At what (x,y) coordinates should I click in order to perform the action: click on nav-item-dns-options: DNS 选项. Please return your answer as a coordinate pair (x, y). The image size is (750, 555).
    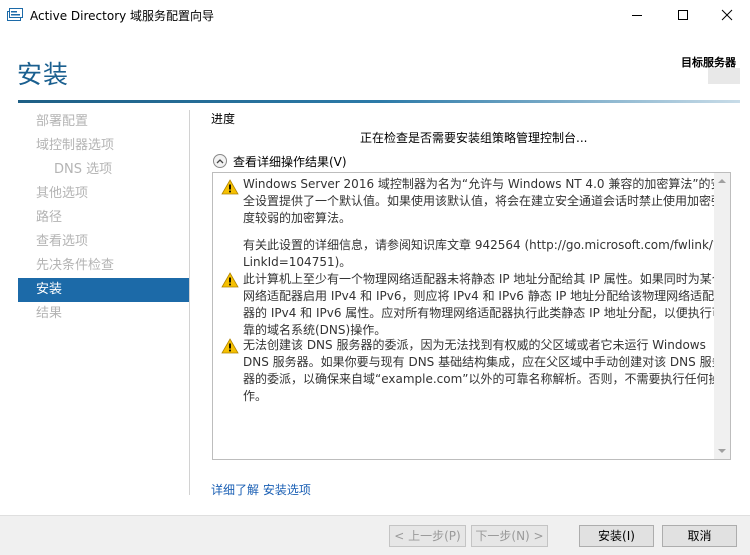
    Looking at the image, I should click on (83, 169).